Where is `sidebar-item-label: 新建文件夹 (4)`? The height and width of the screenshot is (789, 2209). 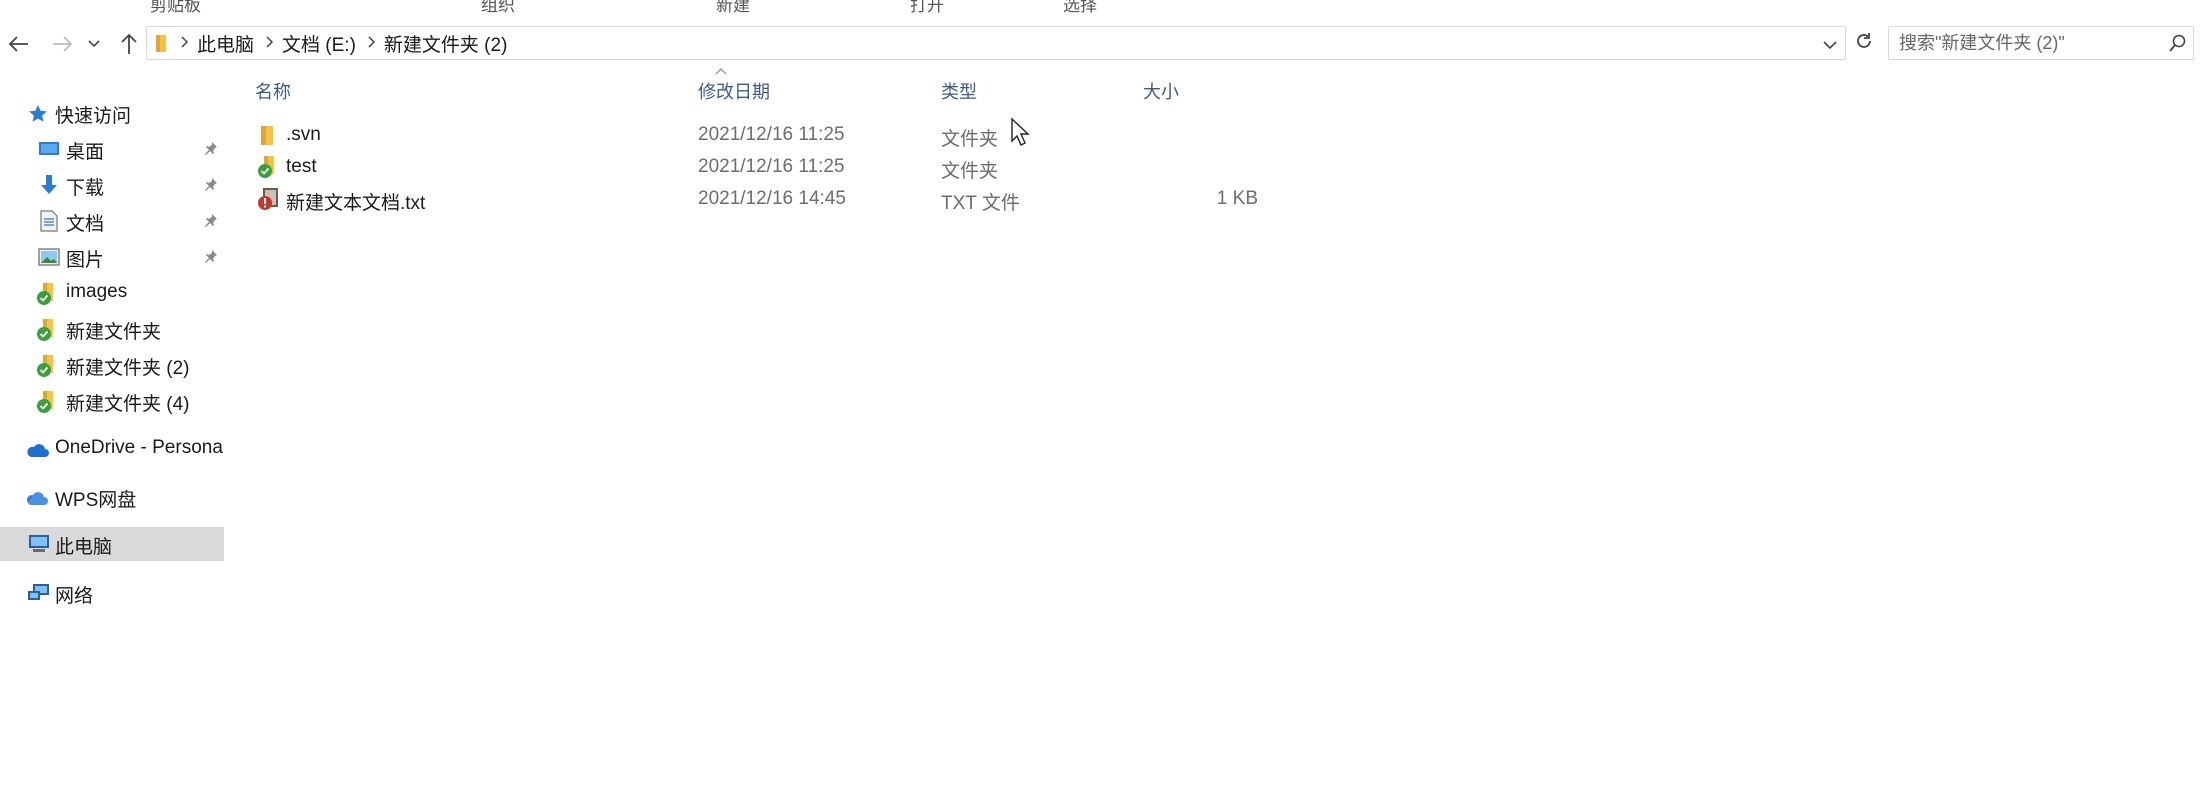 sidebar-item-label: 新建文件夹 (4) is located at coordinates (128, 404).